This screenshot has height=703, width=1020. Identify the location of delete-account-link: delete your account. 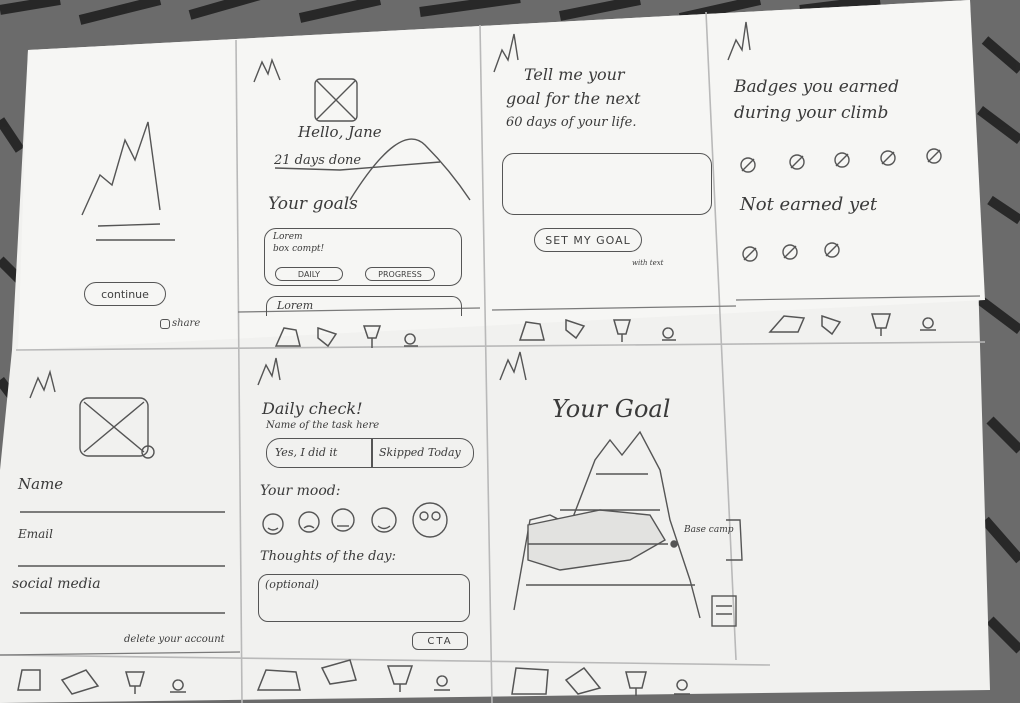
(174, 639).